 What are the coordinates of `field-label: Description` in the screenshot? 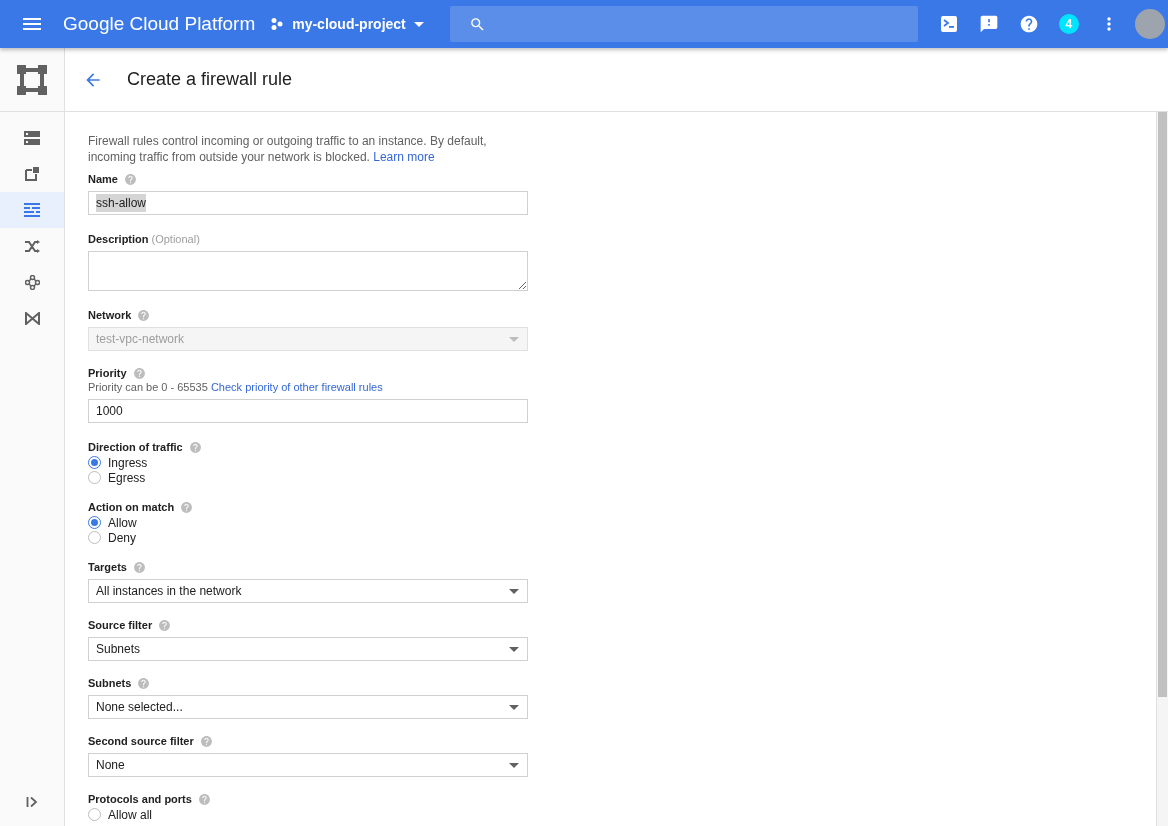 It's located at (118, 239).